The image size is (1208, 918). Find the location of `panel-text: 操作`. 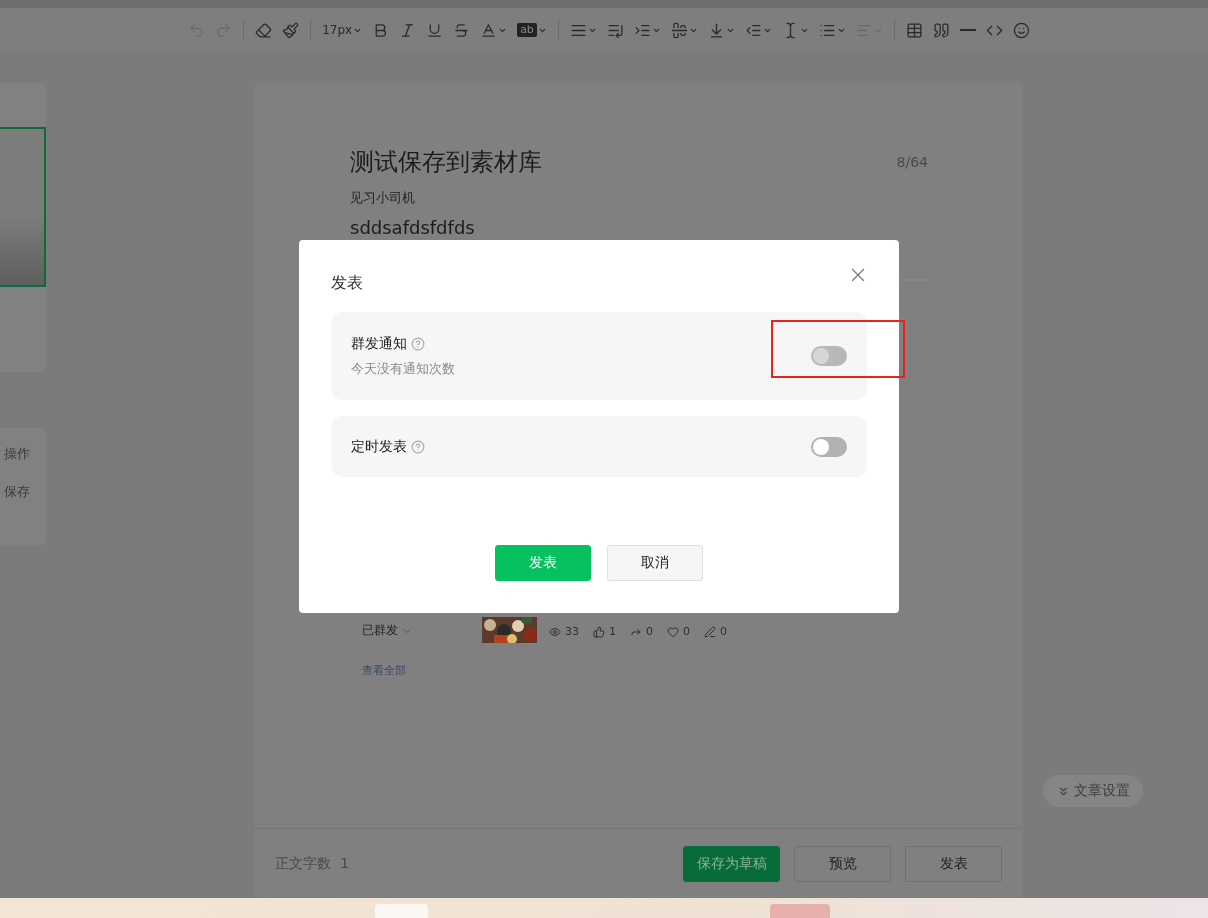

panel-text: 操作 is located at coordinates (17, 454).